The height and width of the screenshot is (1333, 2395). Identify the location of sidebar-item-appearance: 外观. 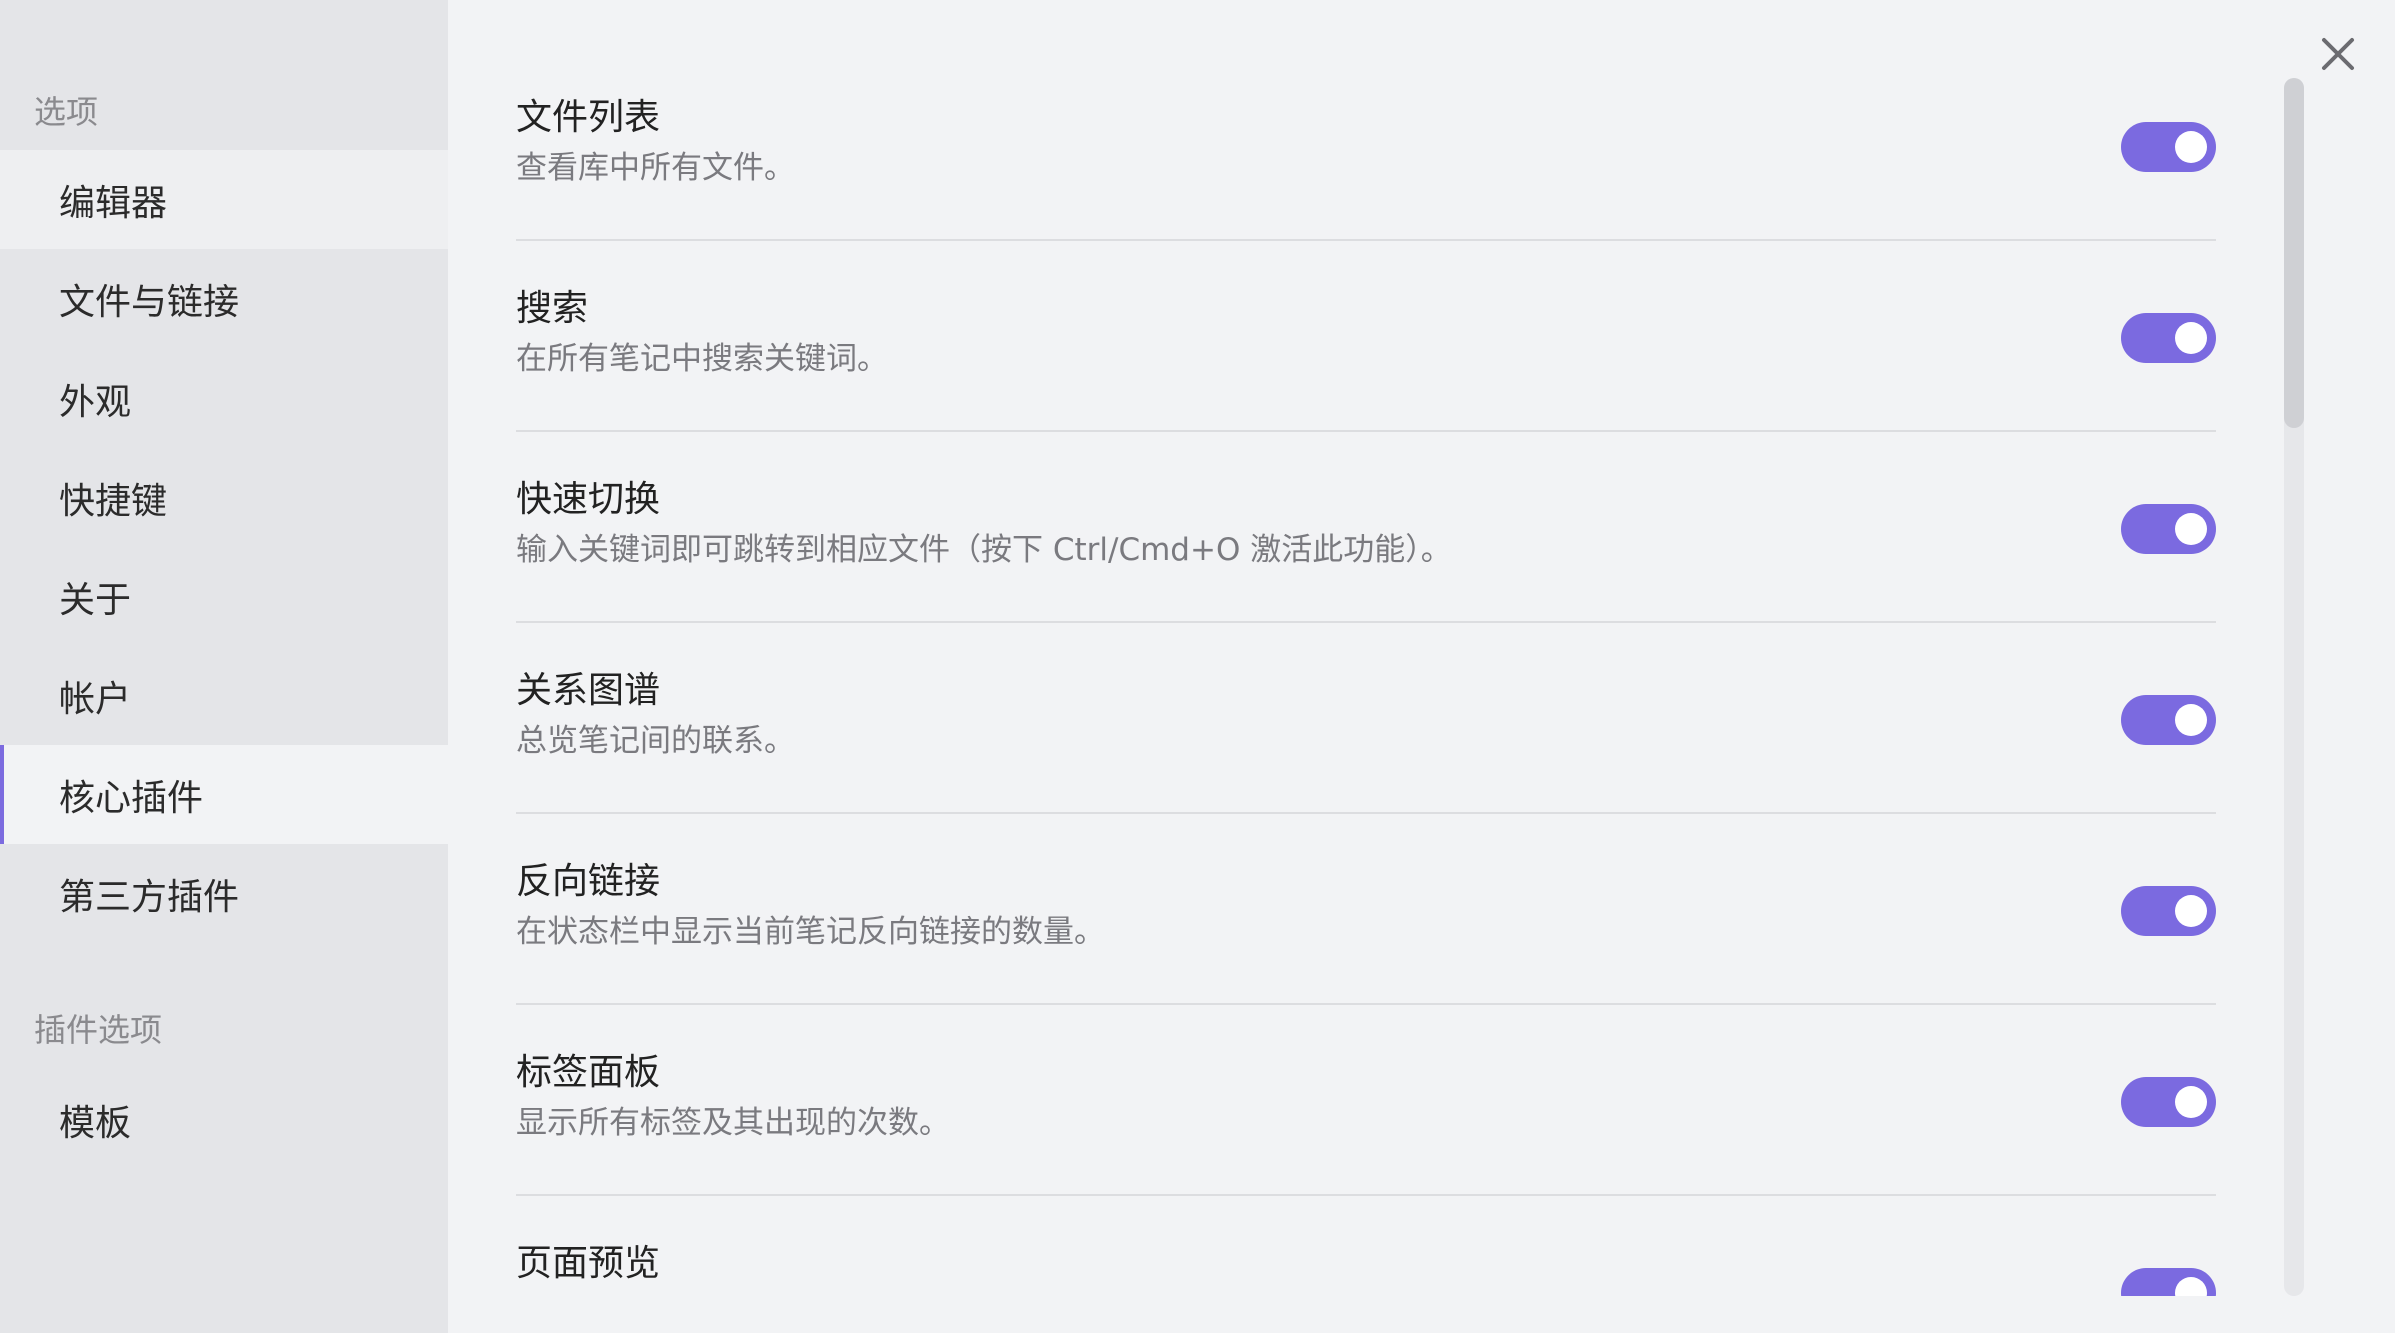
(224, 398).